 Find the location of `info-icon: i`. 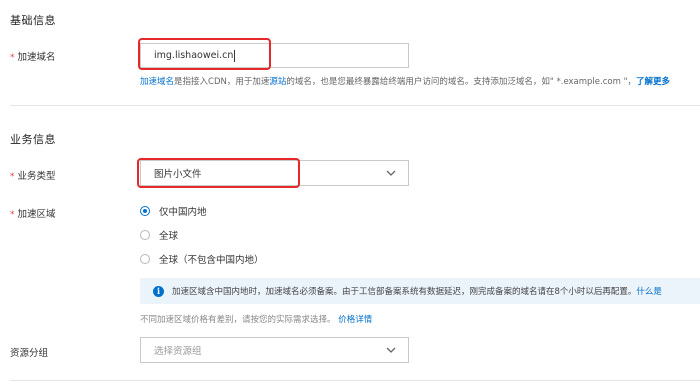

info-icon: i is located at coordinates (158, 291).